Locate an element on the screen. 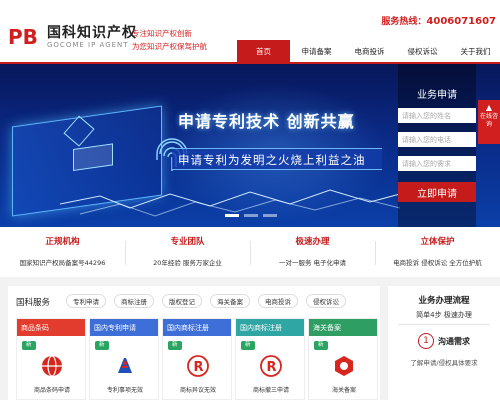 The width and height of the screenshot is (500, 400). main-nav: 首页 申请备案 电商投诉 侵权诉讼 关于我们 is located at coordinates (368, 51).